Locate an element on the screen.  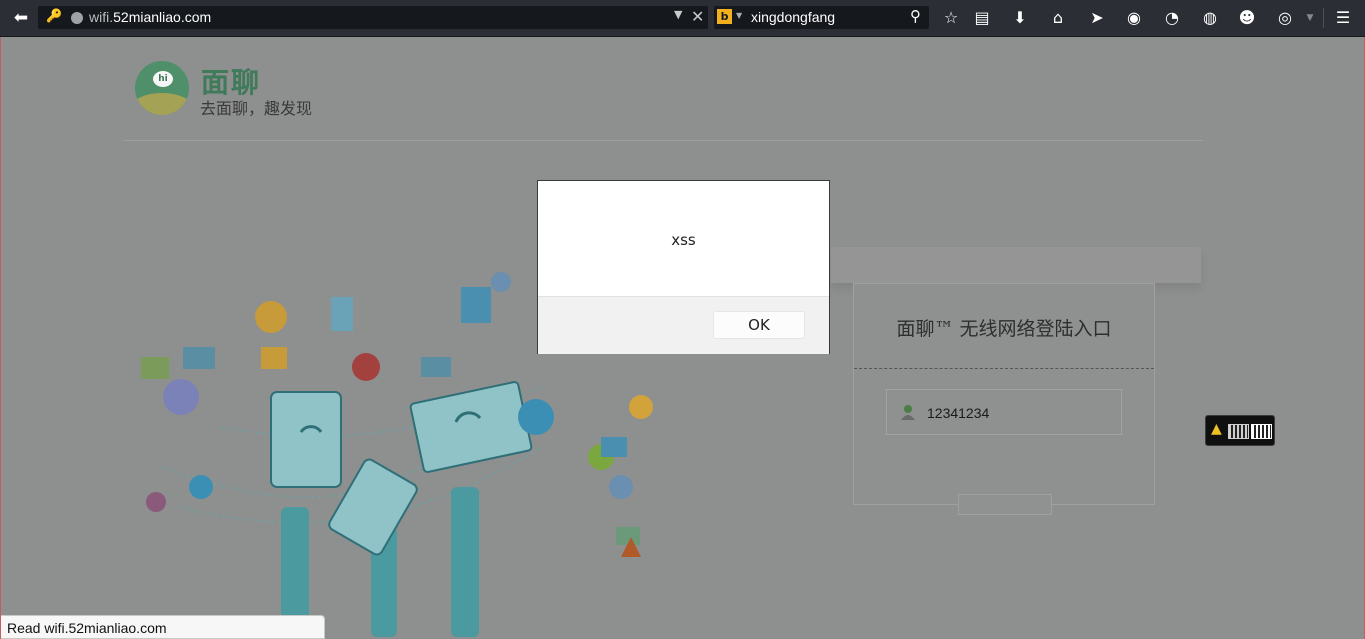
send-icon: ➤ is located at coordinates (1097, 18).